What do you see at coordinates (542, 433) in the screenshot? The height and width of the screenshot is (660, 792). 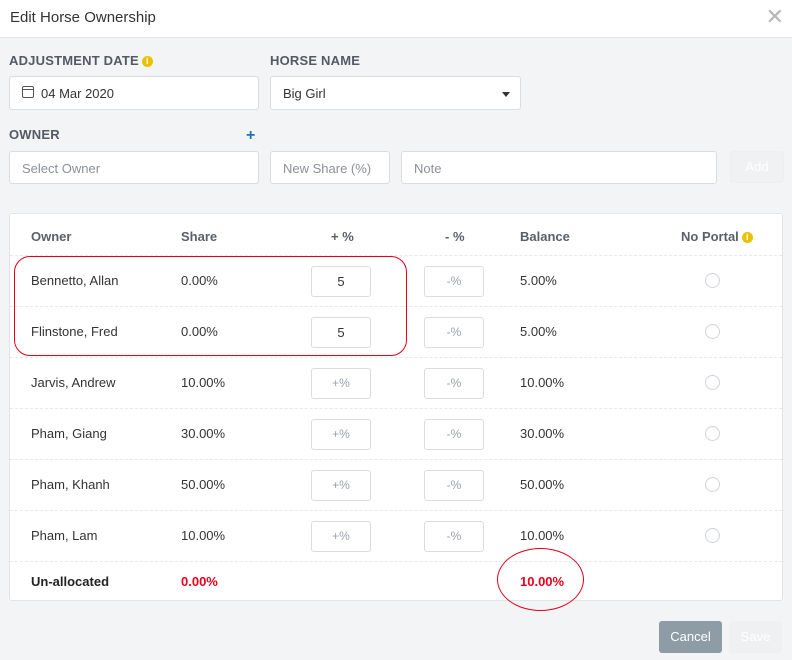 I see `owner-balance: 30.00%` at bounding box center [542, 433].